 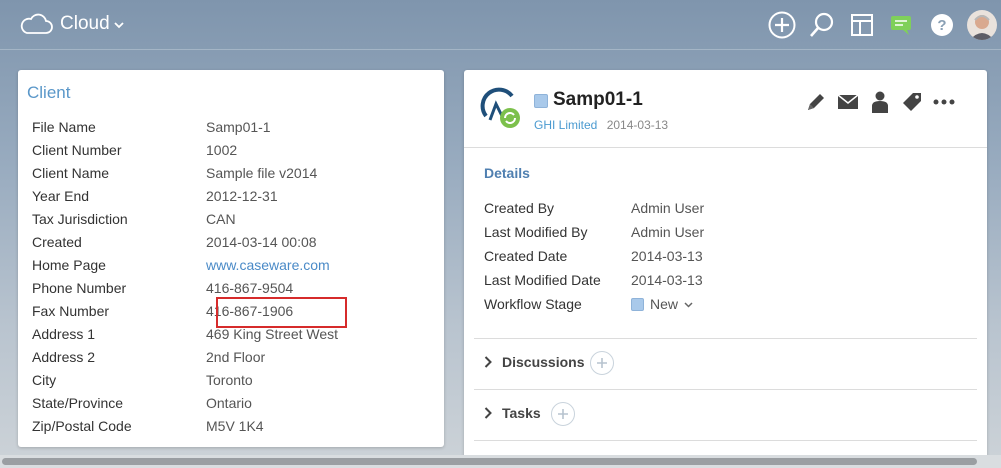 I want to click on plus-circle-icon, so click(x=782, y=25).